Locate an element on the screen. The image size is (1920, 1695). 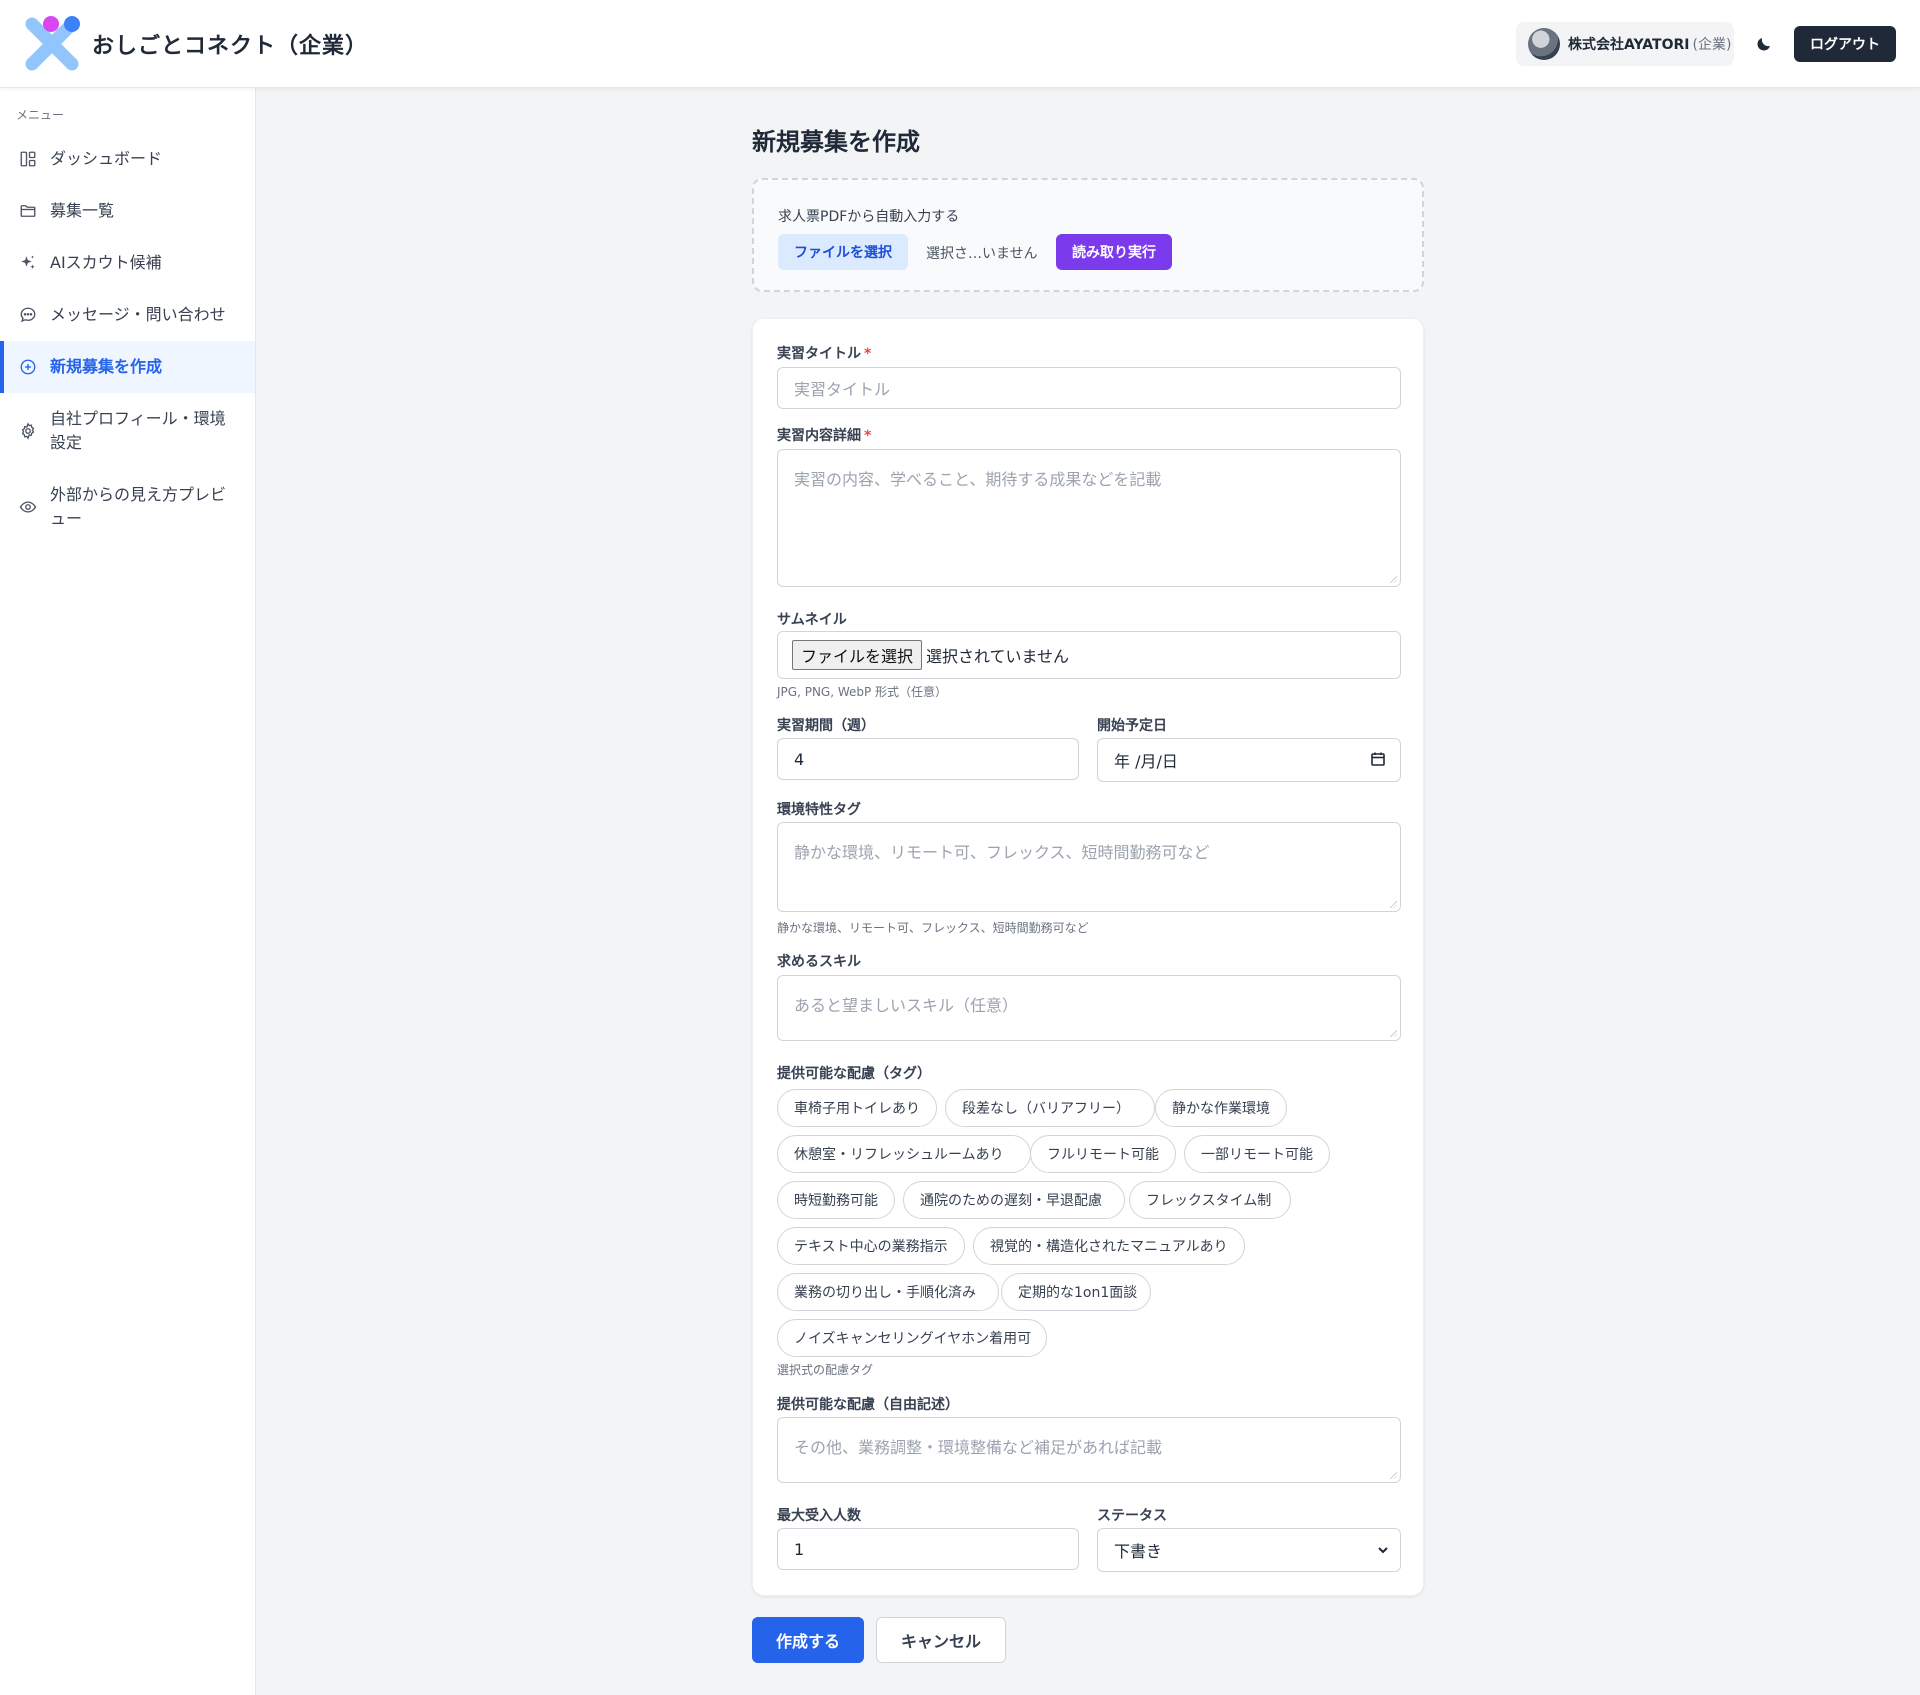
sidebar-item-label: ダッシュボード is located at coordinates (106, 158).